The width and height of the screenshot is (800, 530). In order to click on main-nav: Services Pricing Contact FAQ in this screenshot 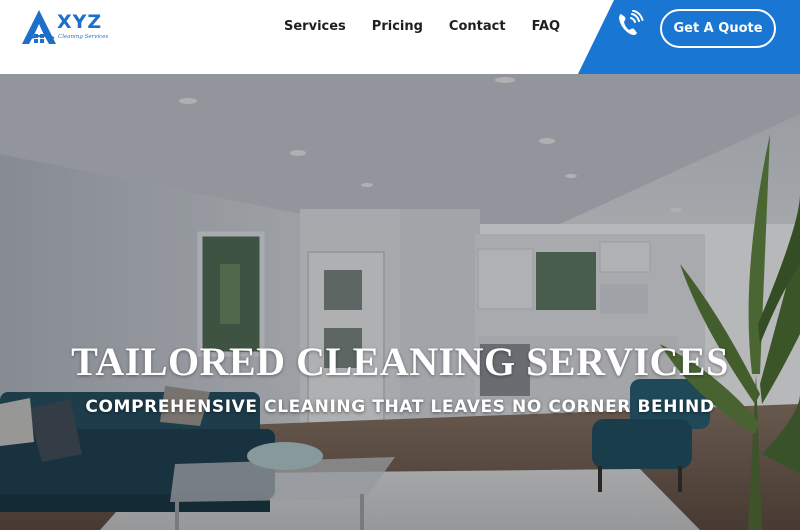, I will do `click(415, 27)`.